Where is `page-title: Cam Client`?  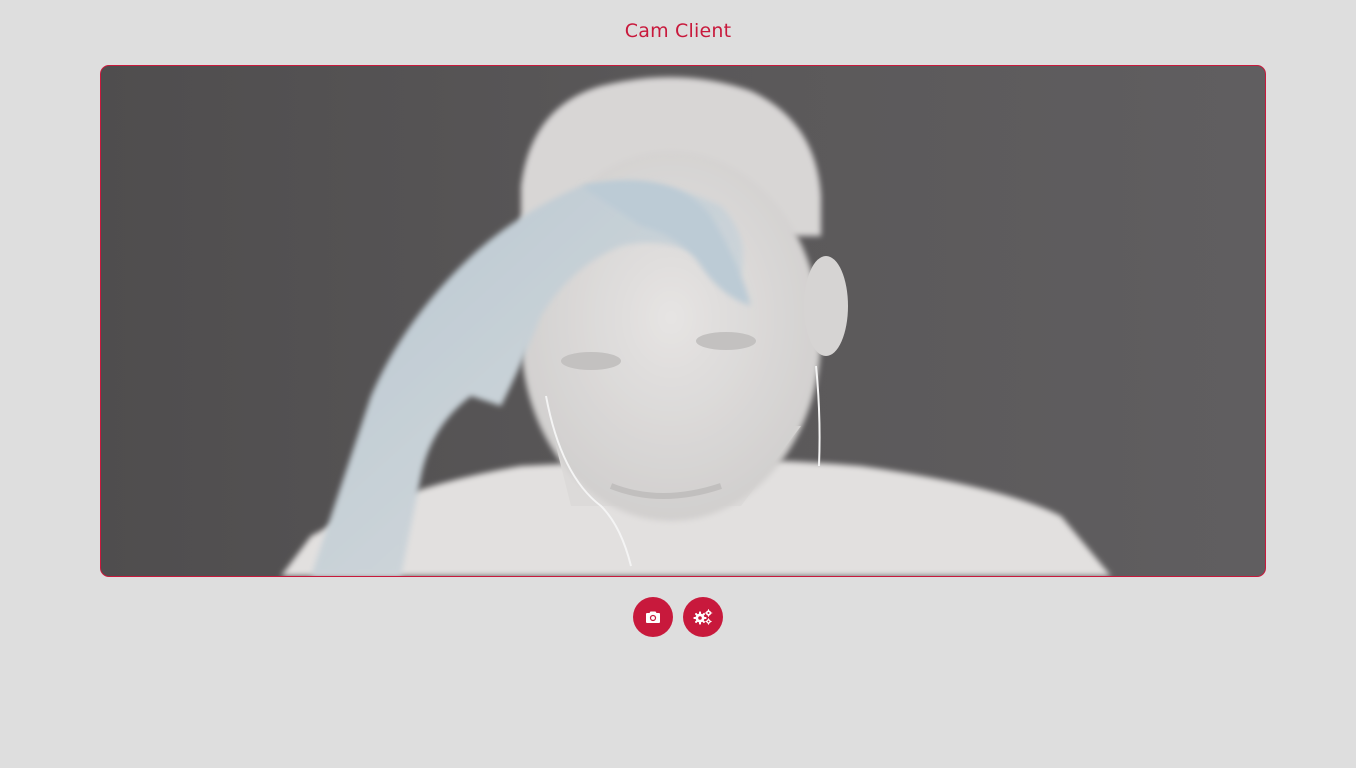 page-title: Cam Client is located at coordinates (678, 31).